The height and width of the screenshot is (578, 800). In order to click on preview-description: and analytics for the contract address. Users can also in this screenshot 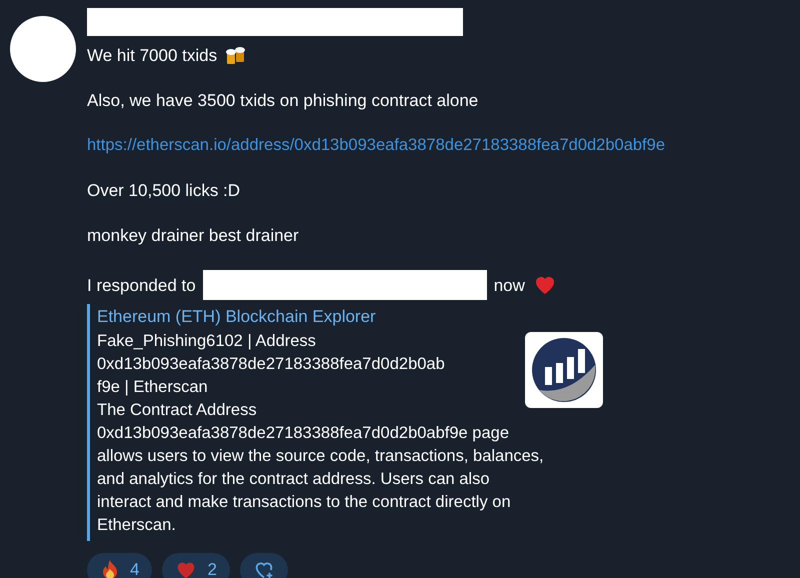, I will do `click(294, 479)`.